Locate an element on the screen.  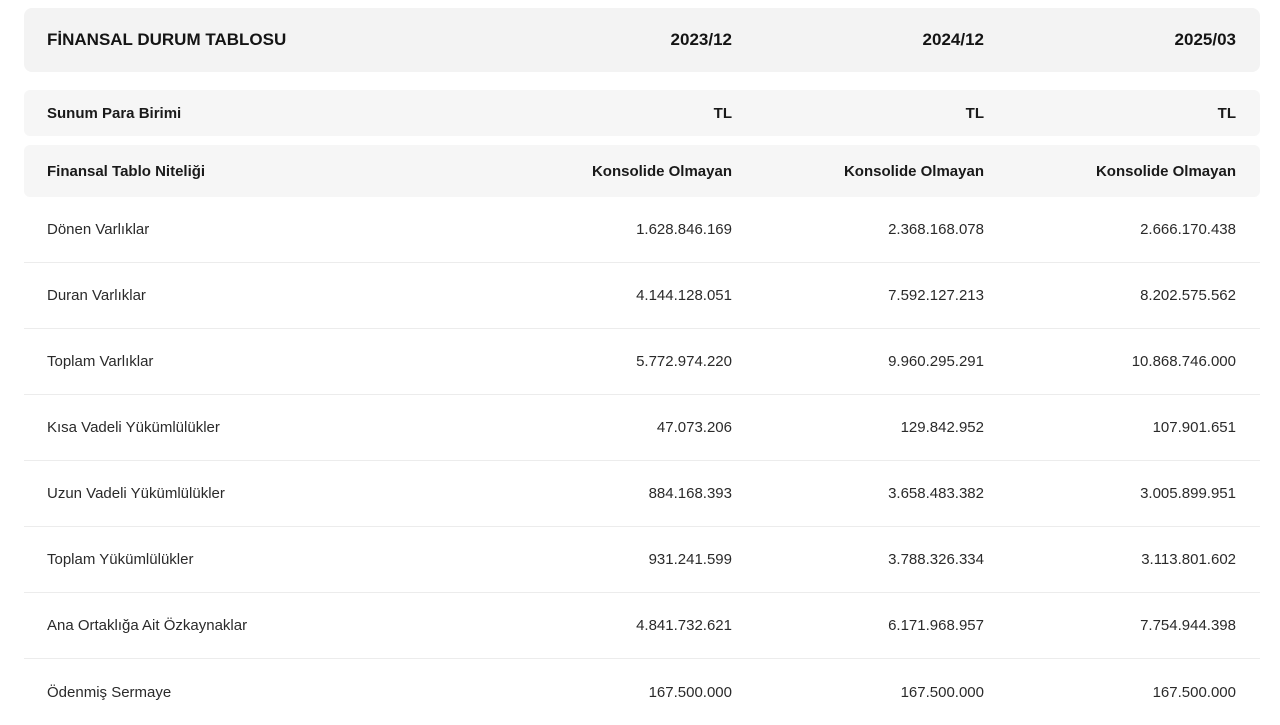
row-value: 4.841.732.621 is located at coordinates (684, 625).